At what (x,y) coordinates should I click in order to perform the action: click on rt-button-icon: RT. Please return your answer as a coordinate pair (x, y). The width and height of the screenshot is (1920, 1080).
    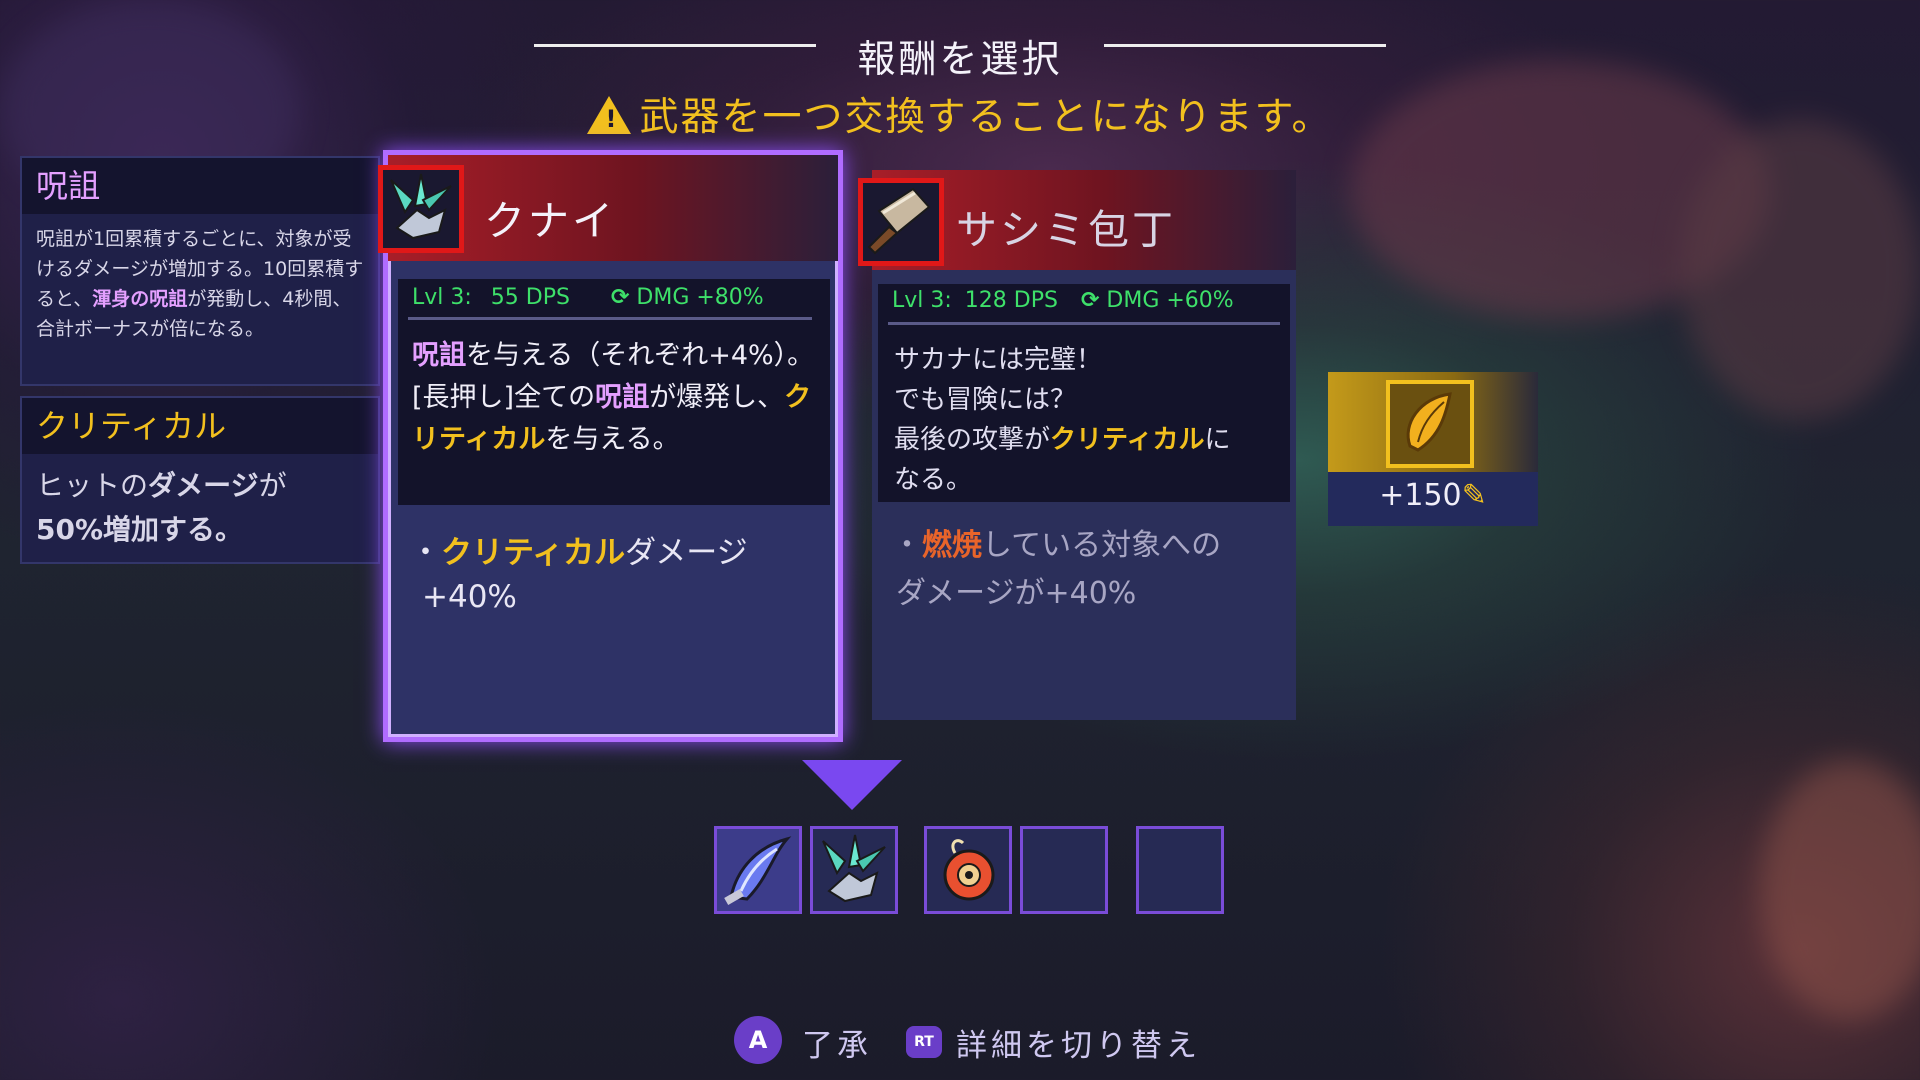
    Looking at the image, I should click on (924, 1042).